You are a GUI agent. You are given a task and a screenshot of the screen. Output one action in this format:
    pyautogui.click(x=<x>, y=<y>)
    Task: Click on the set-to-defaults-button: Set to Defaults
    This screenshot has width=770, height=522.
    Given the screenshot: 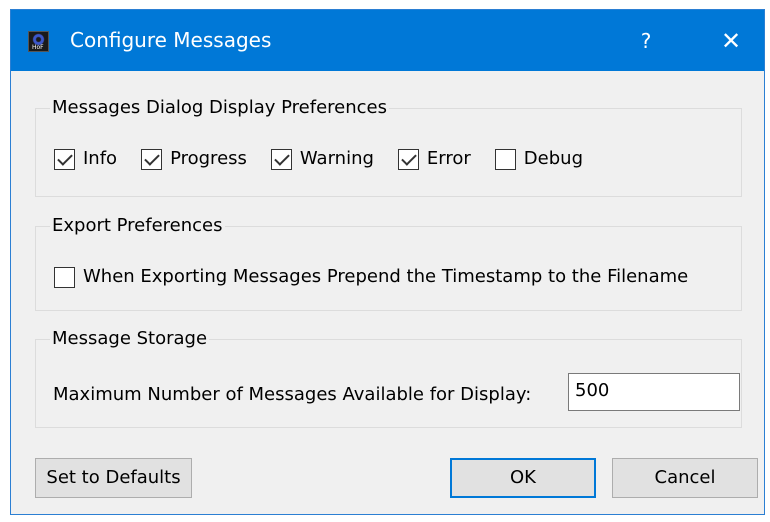 What is the action you would take?
    pyautogui.click(x=113, y=478)
    